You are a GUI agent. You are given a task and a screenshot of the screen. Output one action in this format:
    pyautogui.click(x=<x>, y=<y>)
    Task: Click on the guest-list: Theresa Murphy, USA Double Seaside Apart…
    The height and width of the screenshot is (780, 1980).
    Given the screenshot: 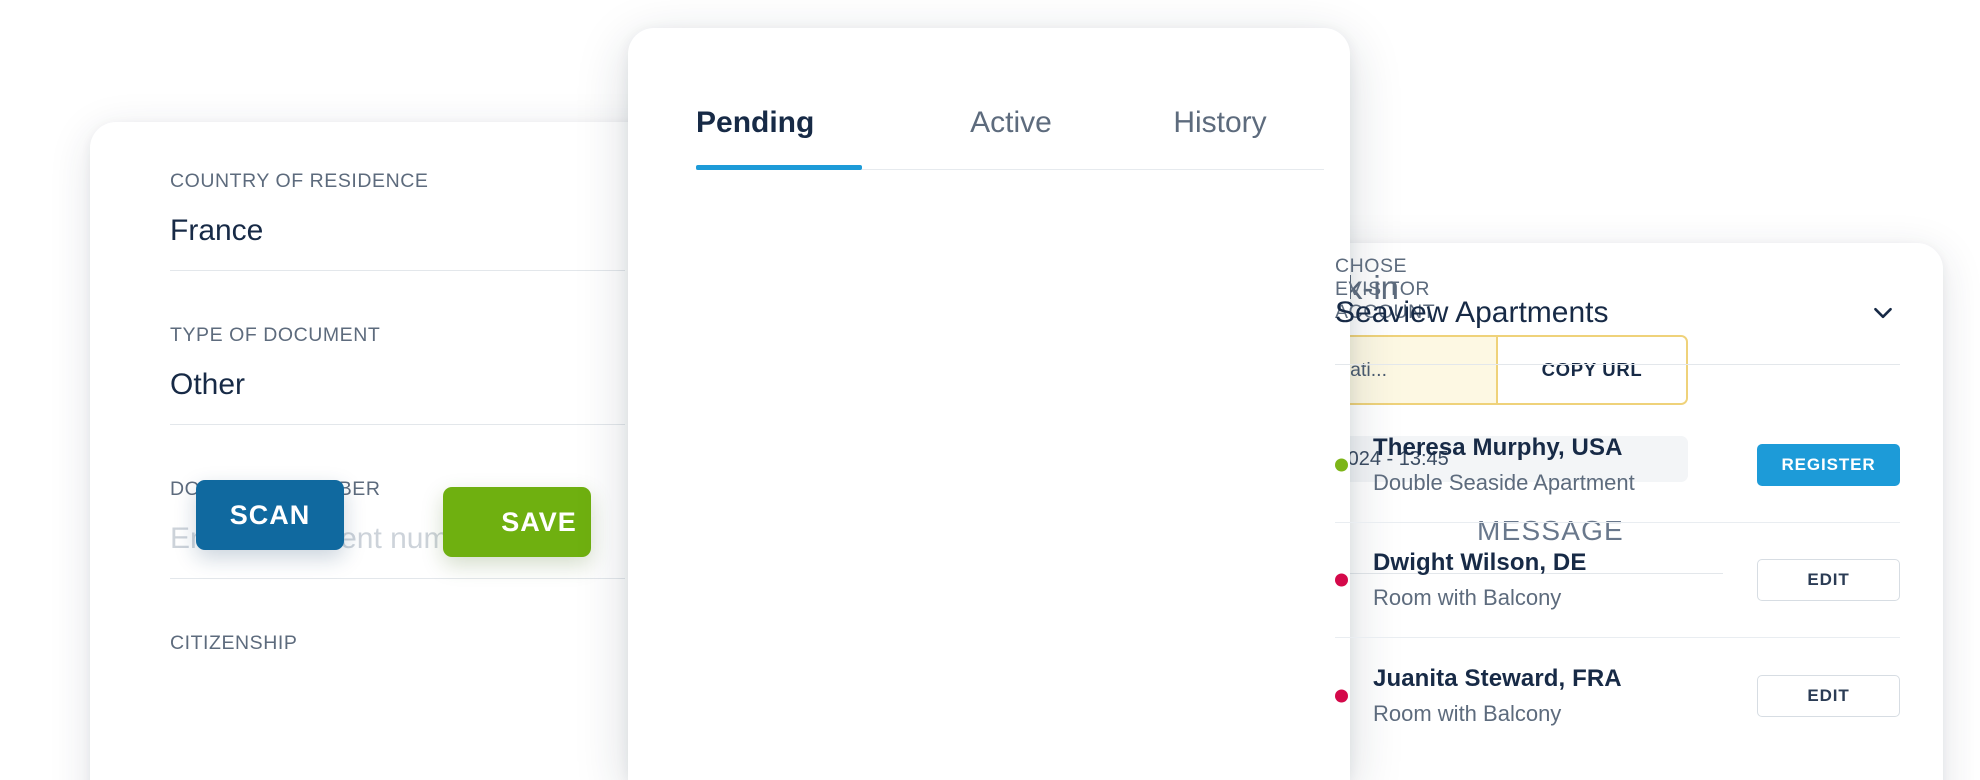 What is the action you would take?
    pyautogui.click(x=1617, y=580)
    